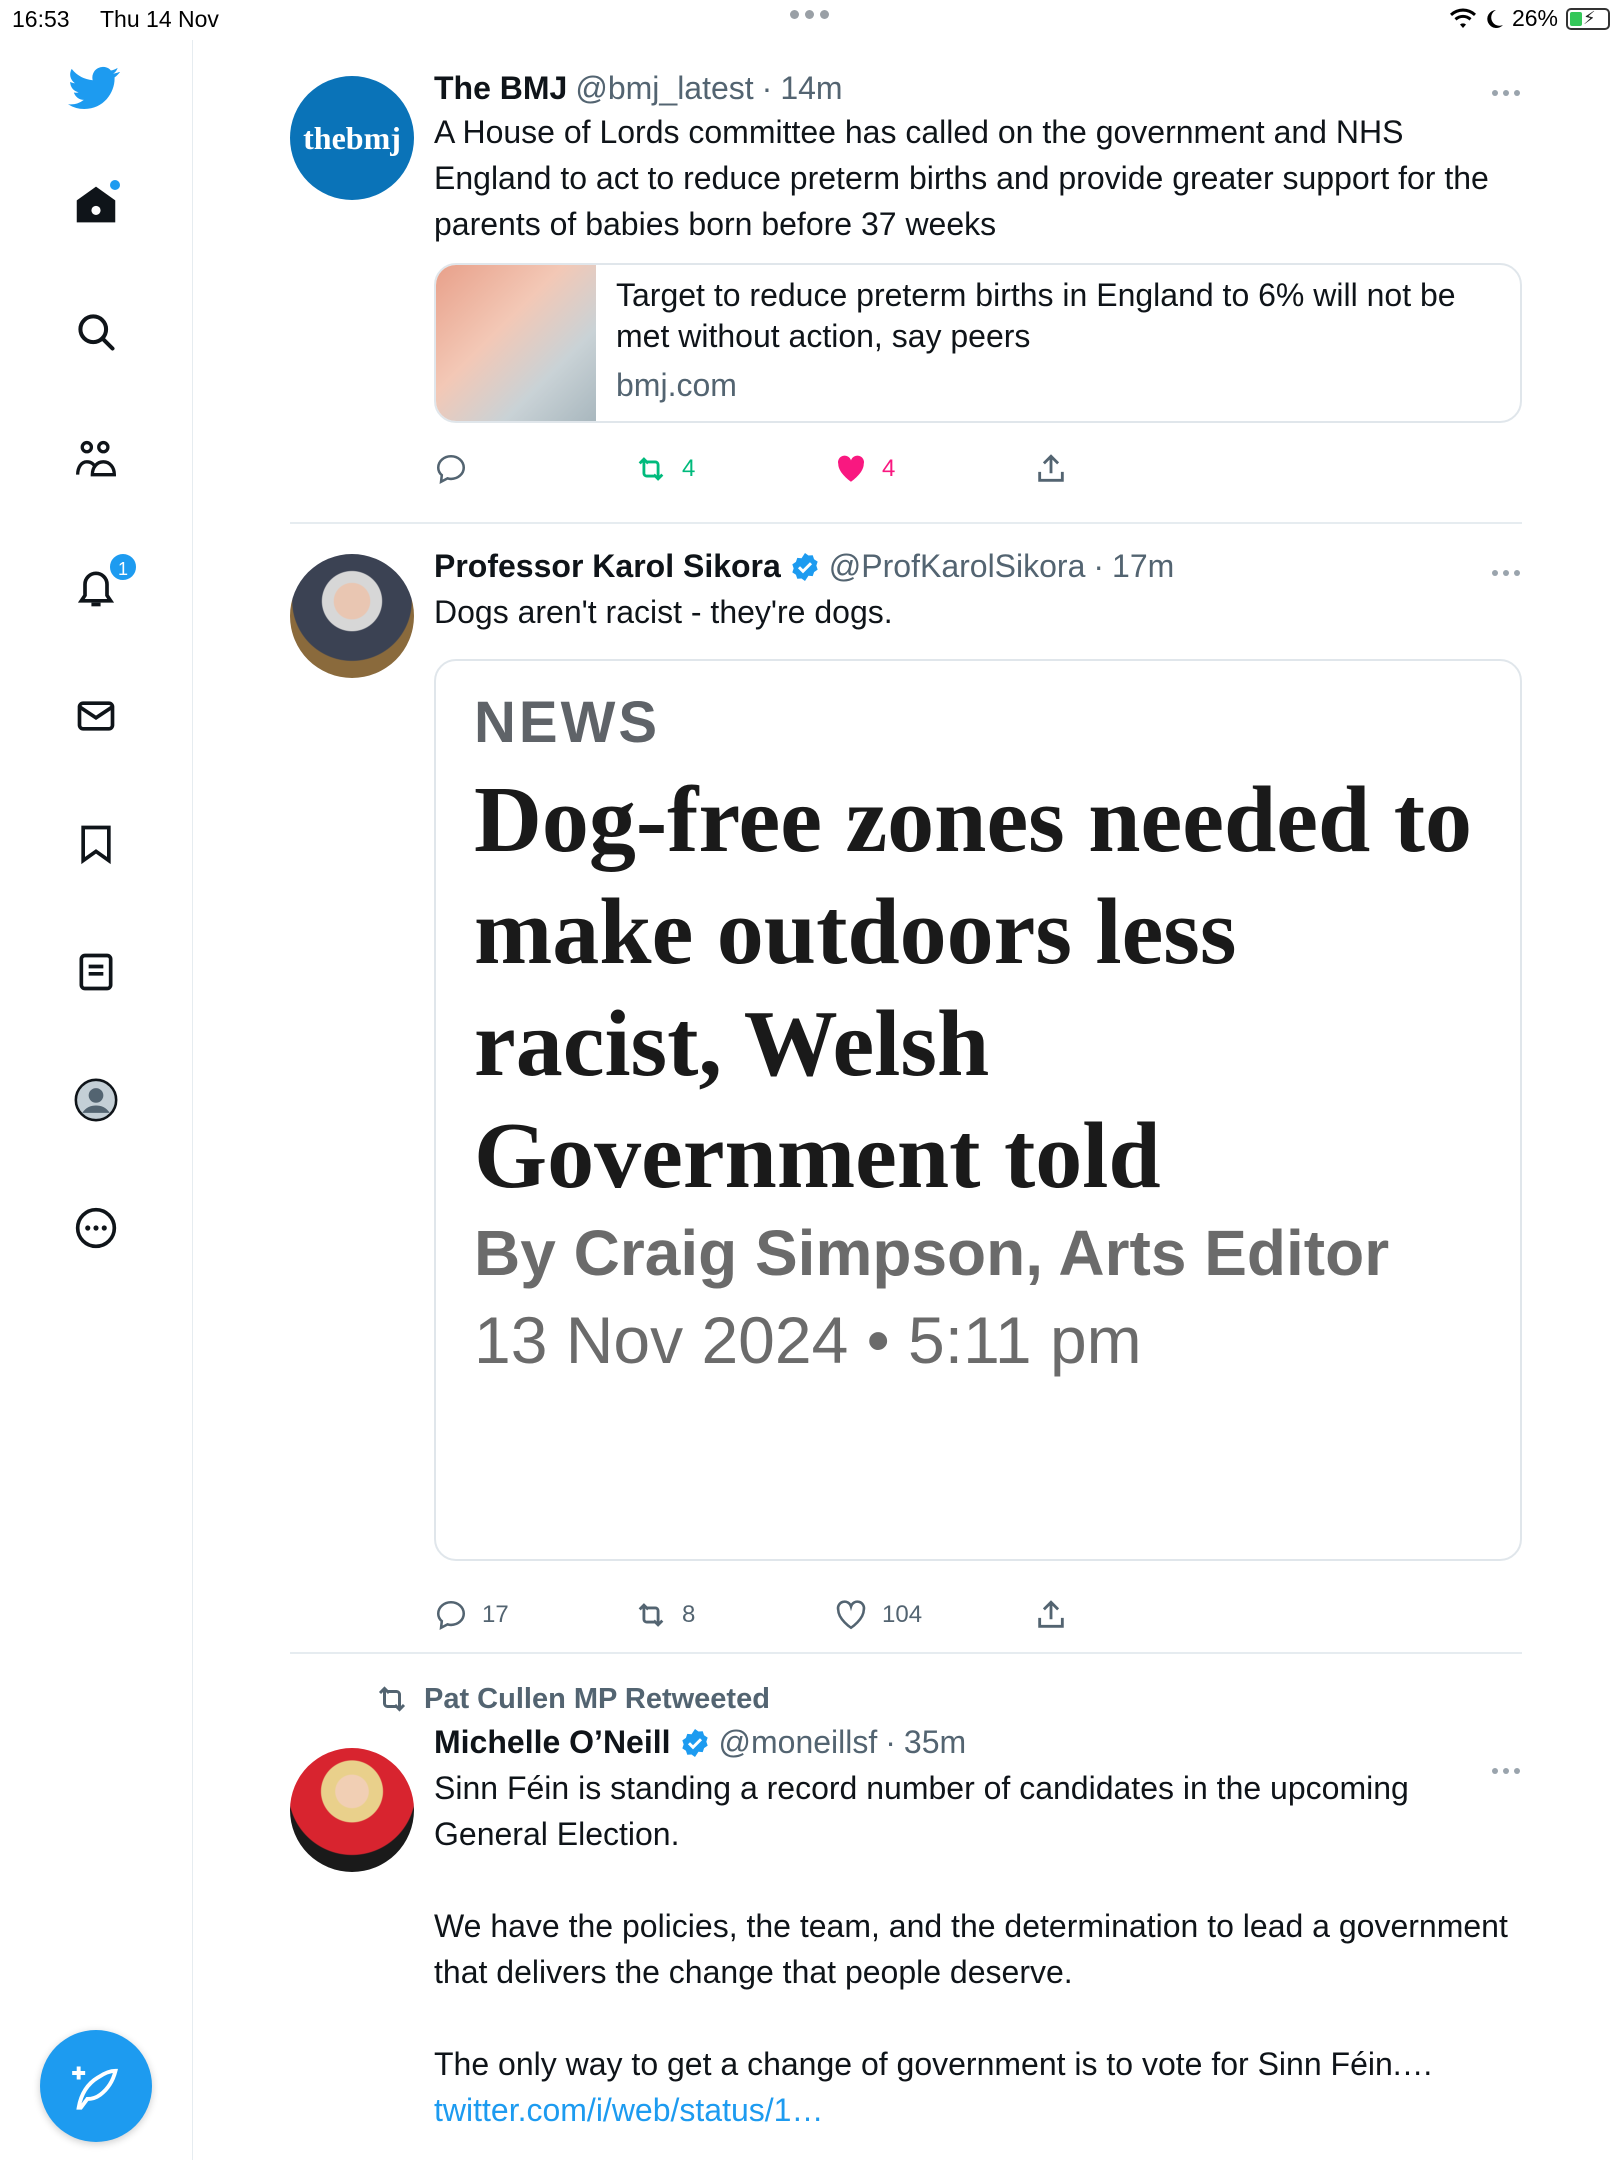  What do you see at coordinates (957, 566) in the screenshot?
I see `author-handle: @ProfKarolSikora` at bounding box center [957, 566].